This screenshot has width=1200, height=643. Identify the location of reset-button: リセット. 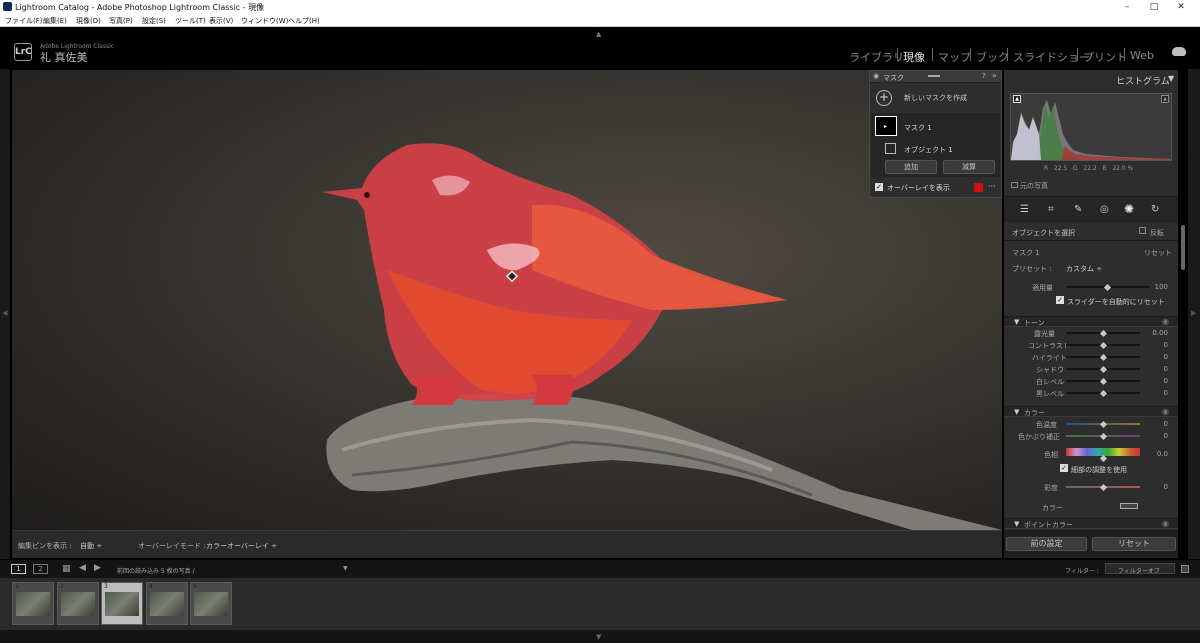
(1134, 544).